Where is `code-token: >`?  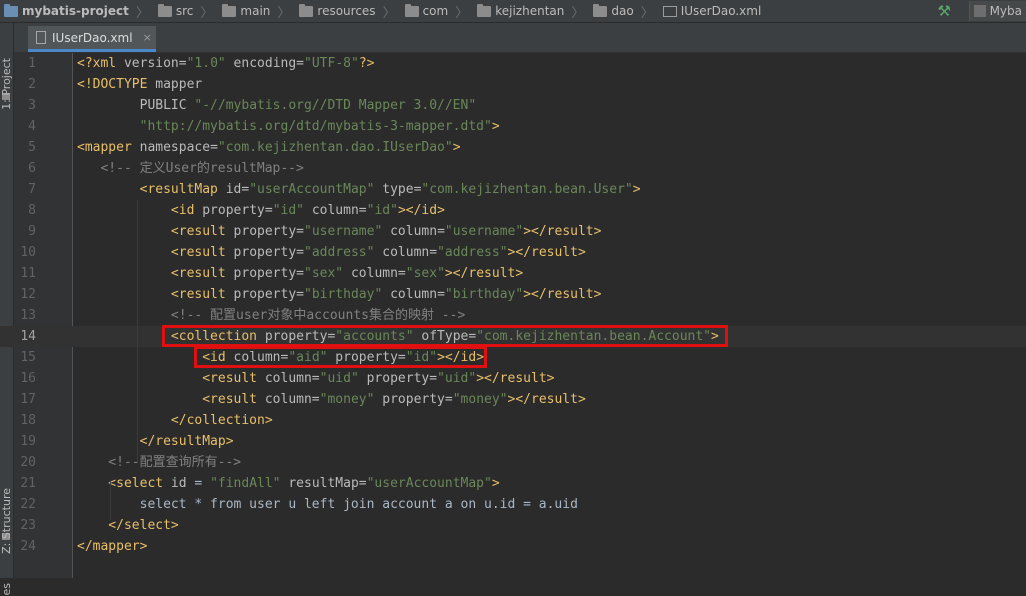 code-token: > is located at coordinates (495, 126).